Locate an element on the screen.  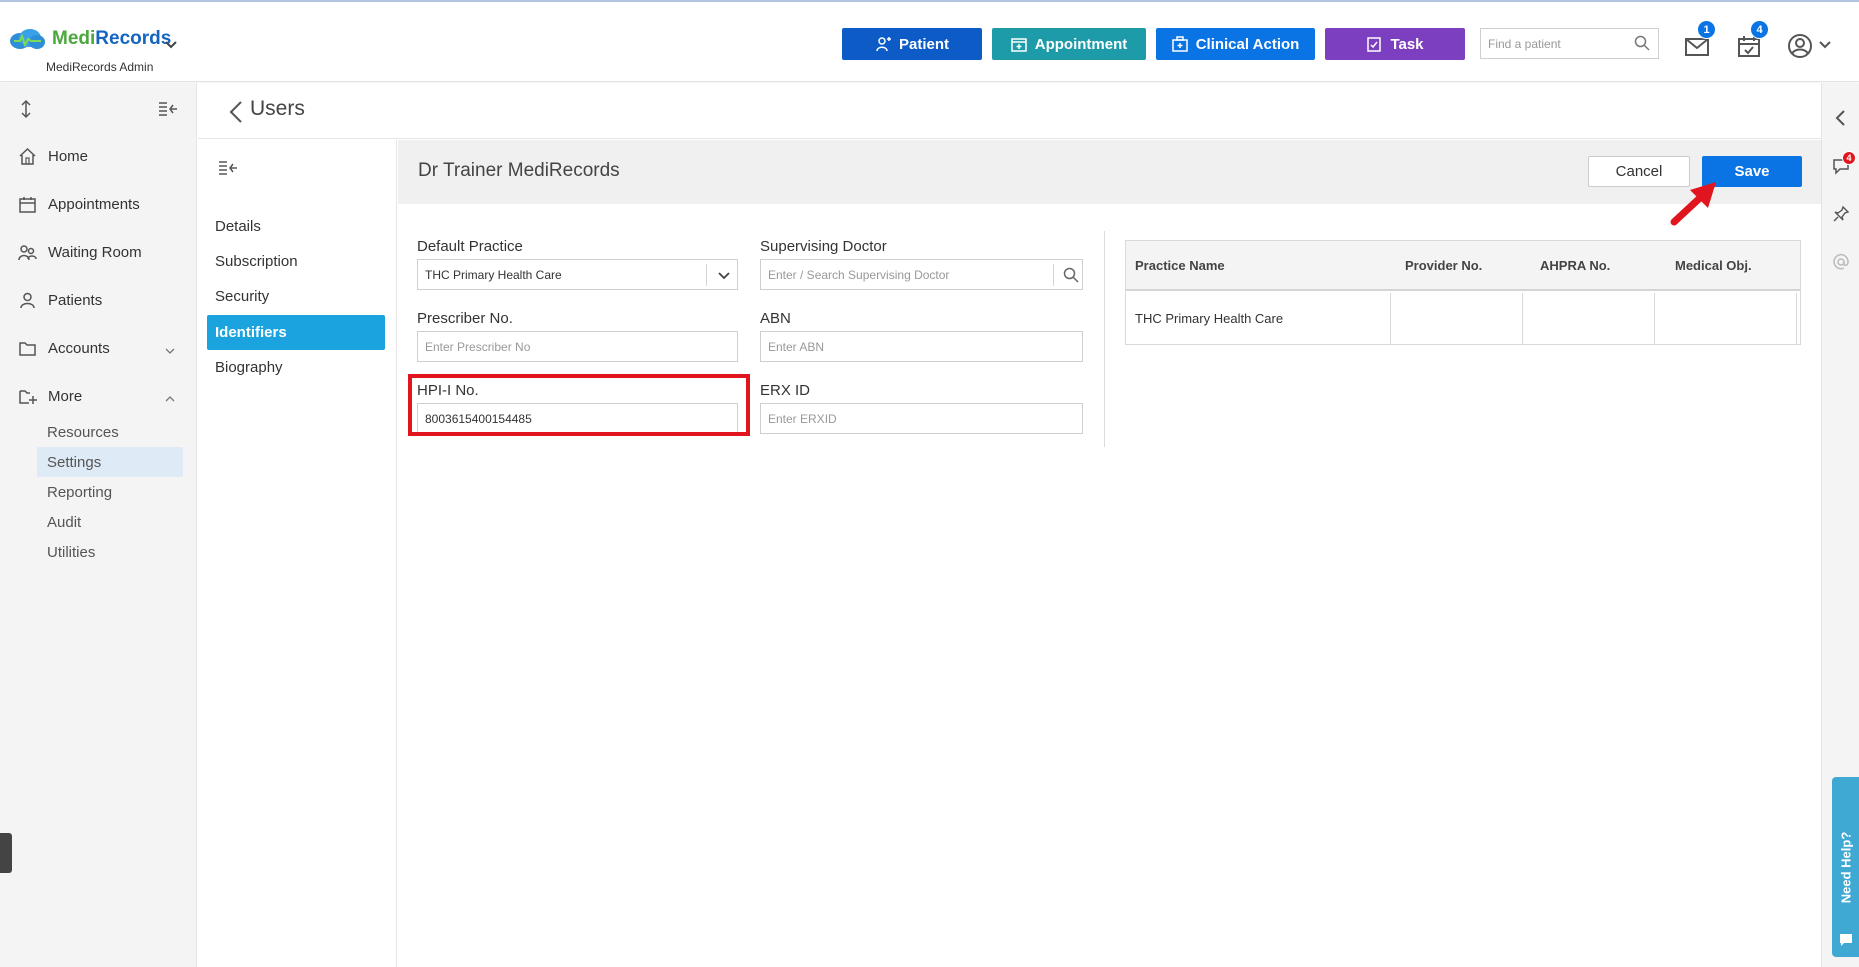
form-divider is located at coordinates (1104, 339).